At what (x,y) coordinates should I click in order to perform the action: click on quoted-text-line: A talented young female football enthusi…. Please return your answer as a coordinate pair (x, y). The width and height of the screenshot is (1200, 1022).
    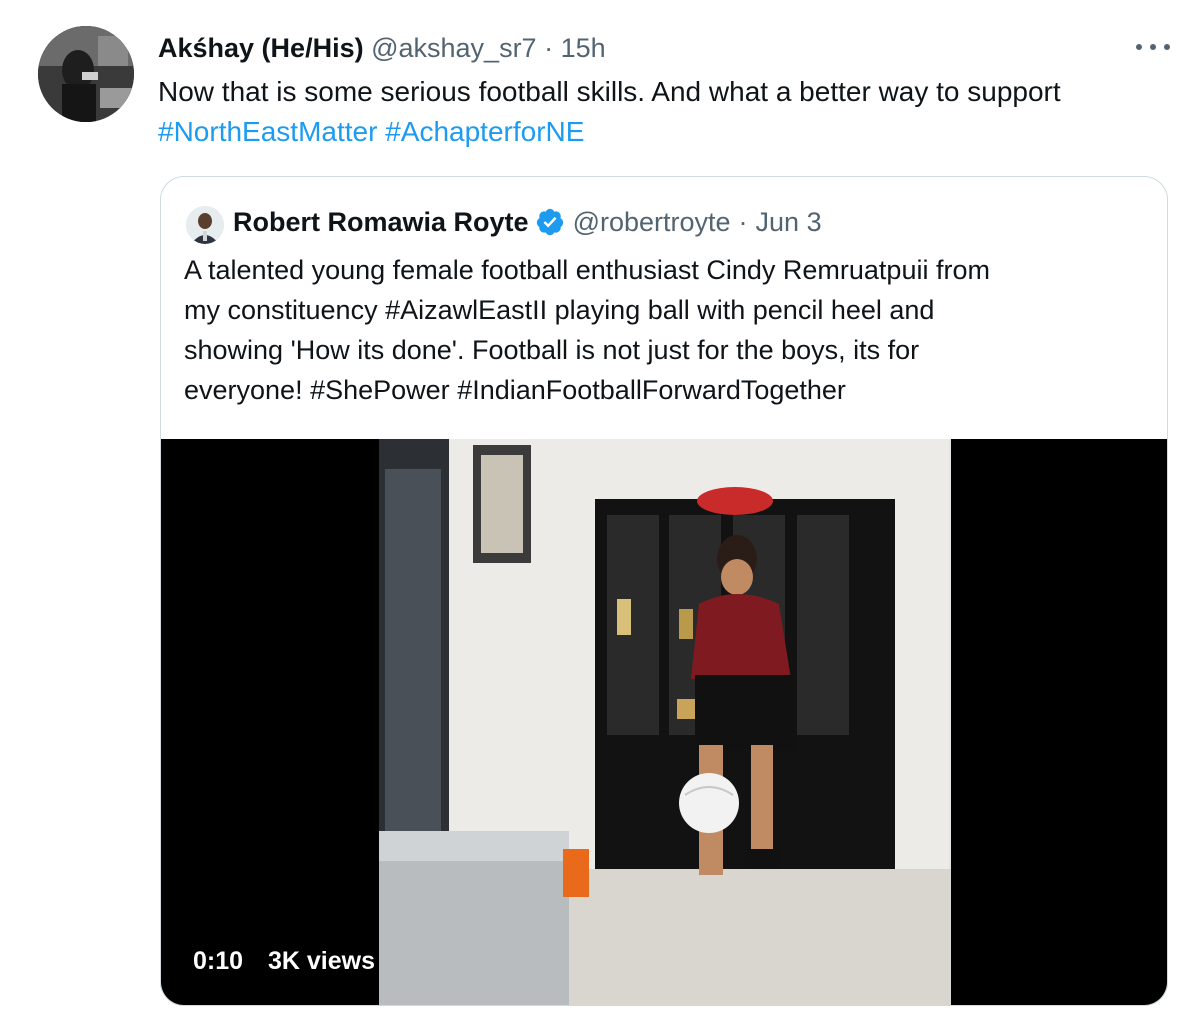
    Looking at the image, I should click on (587, 270).